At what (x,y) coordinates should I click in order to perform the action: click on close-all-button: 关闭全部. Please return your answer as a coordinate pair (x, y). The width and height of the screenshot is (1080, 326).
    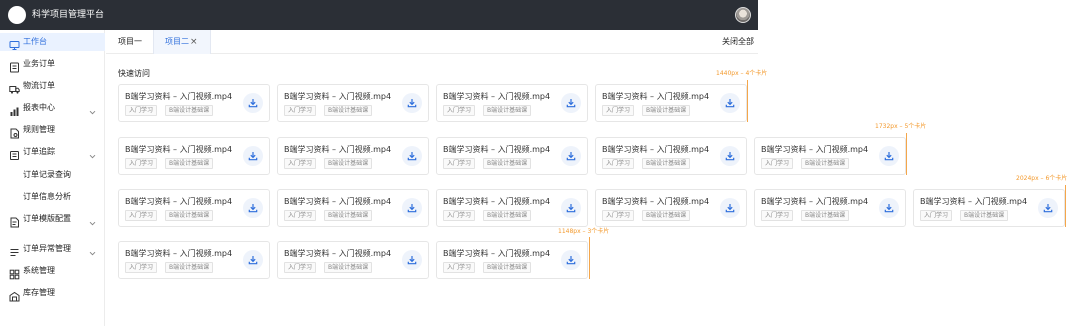
    Looking at the image, I should click on (738, 42).